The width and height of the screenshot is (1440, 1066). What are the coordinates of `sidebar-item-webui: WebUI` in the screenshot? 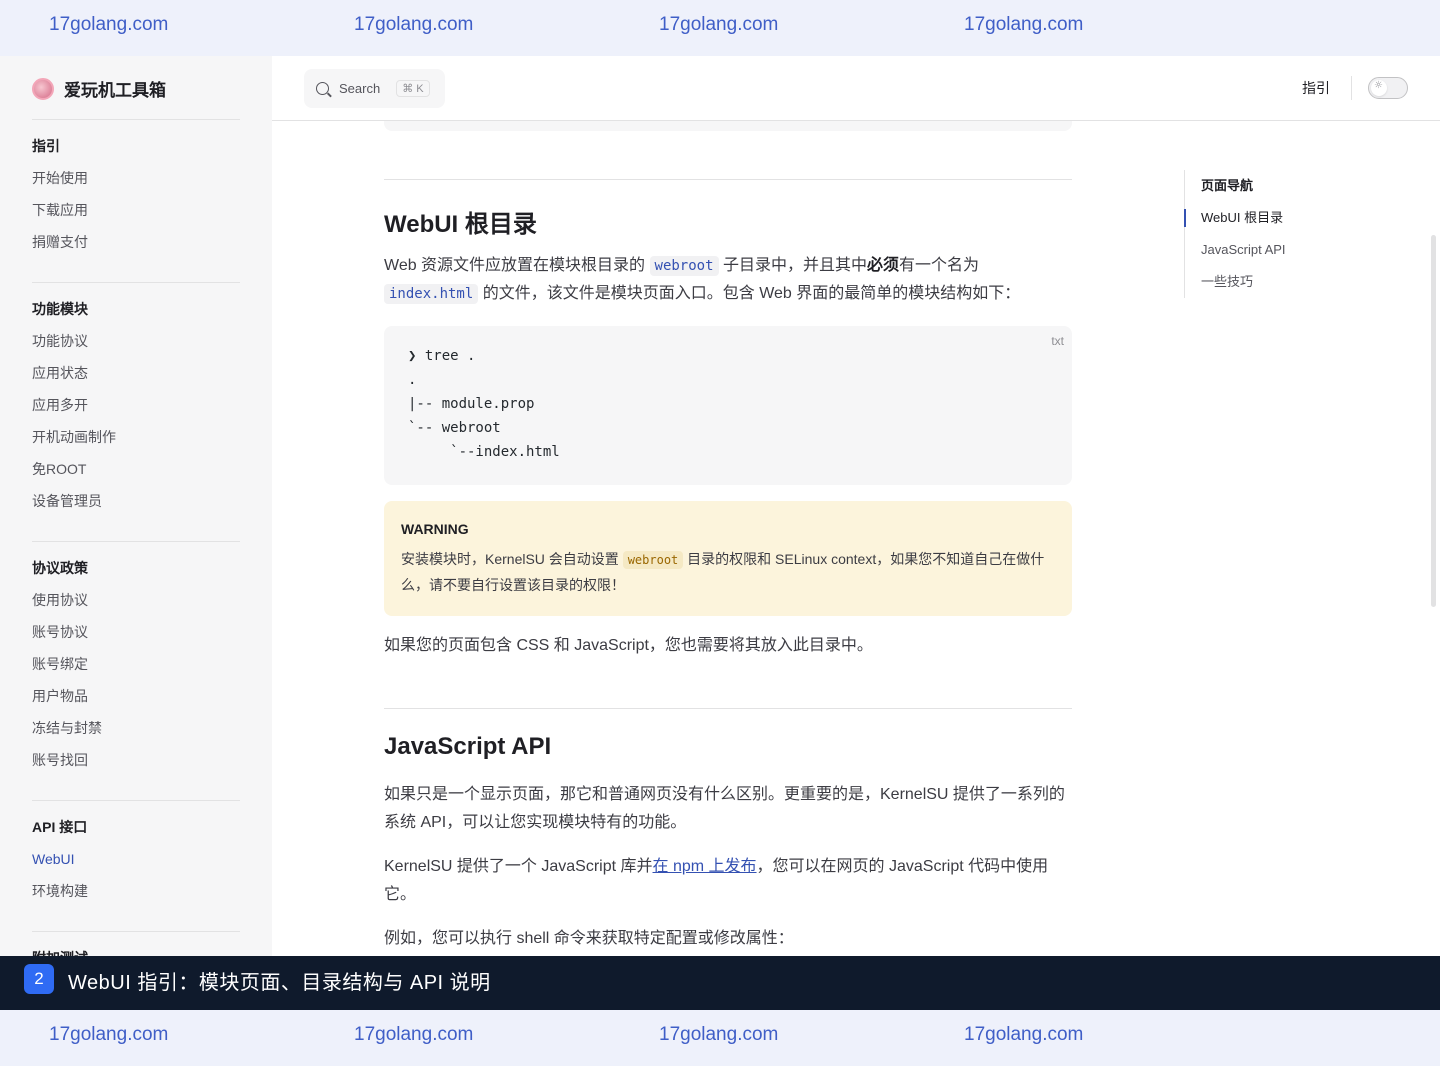 It's located at (136, 859).